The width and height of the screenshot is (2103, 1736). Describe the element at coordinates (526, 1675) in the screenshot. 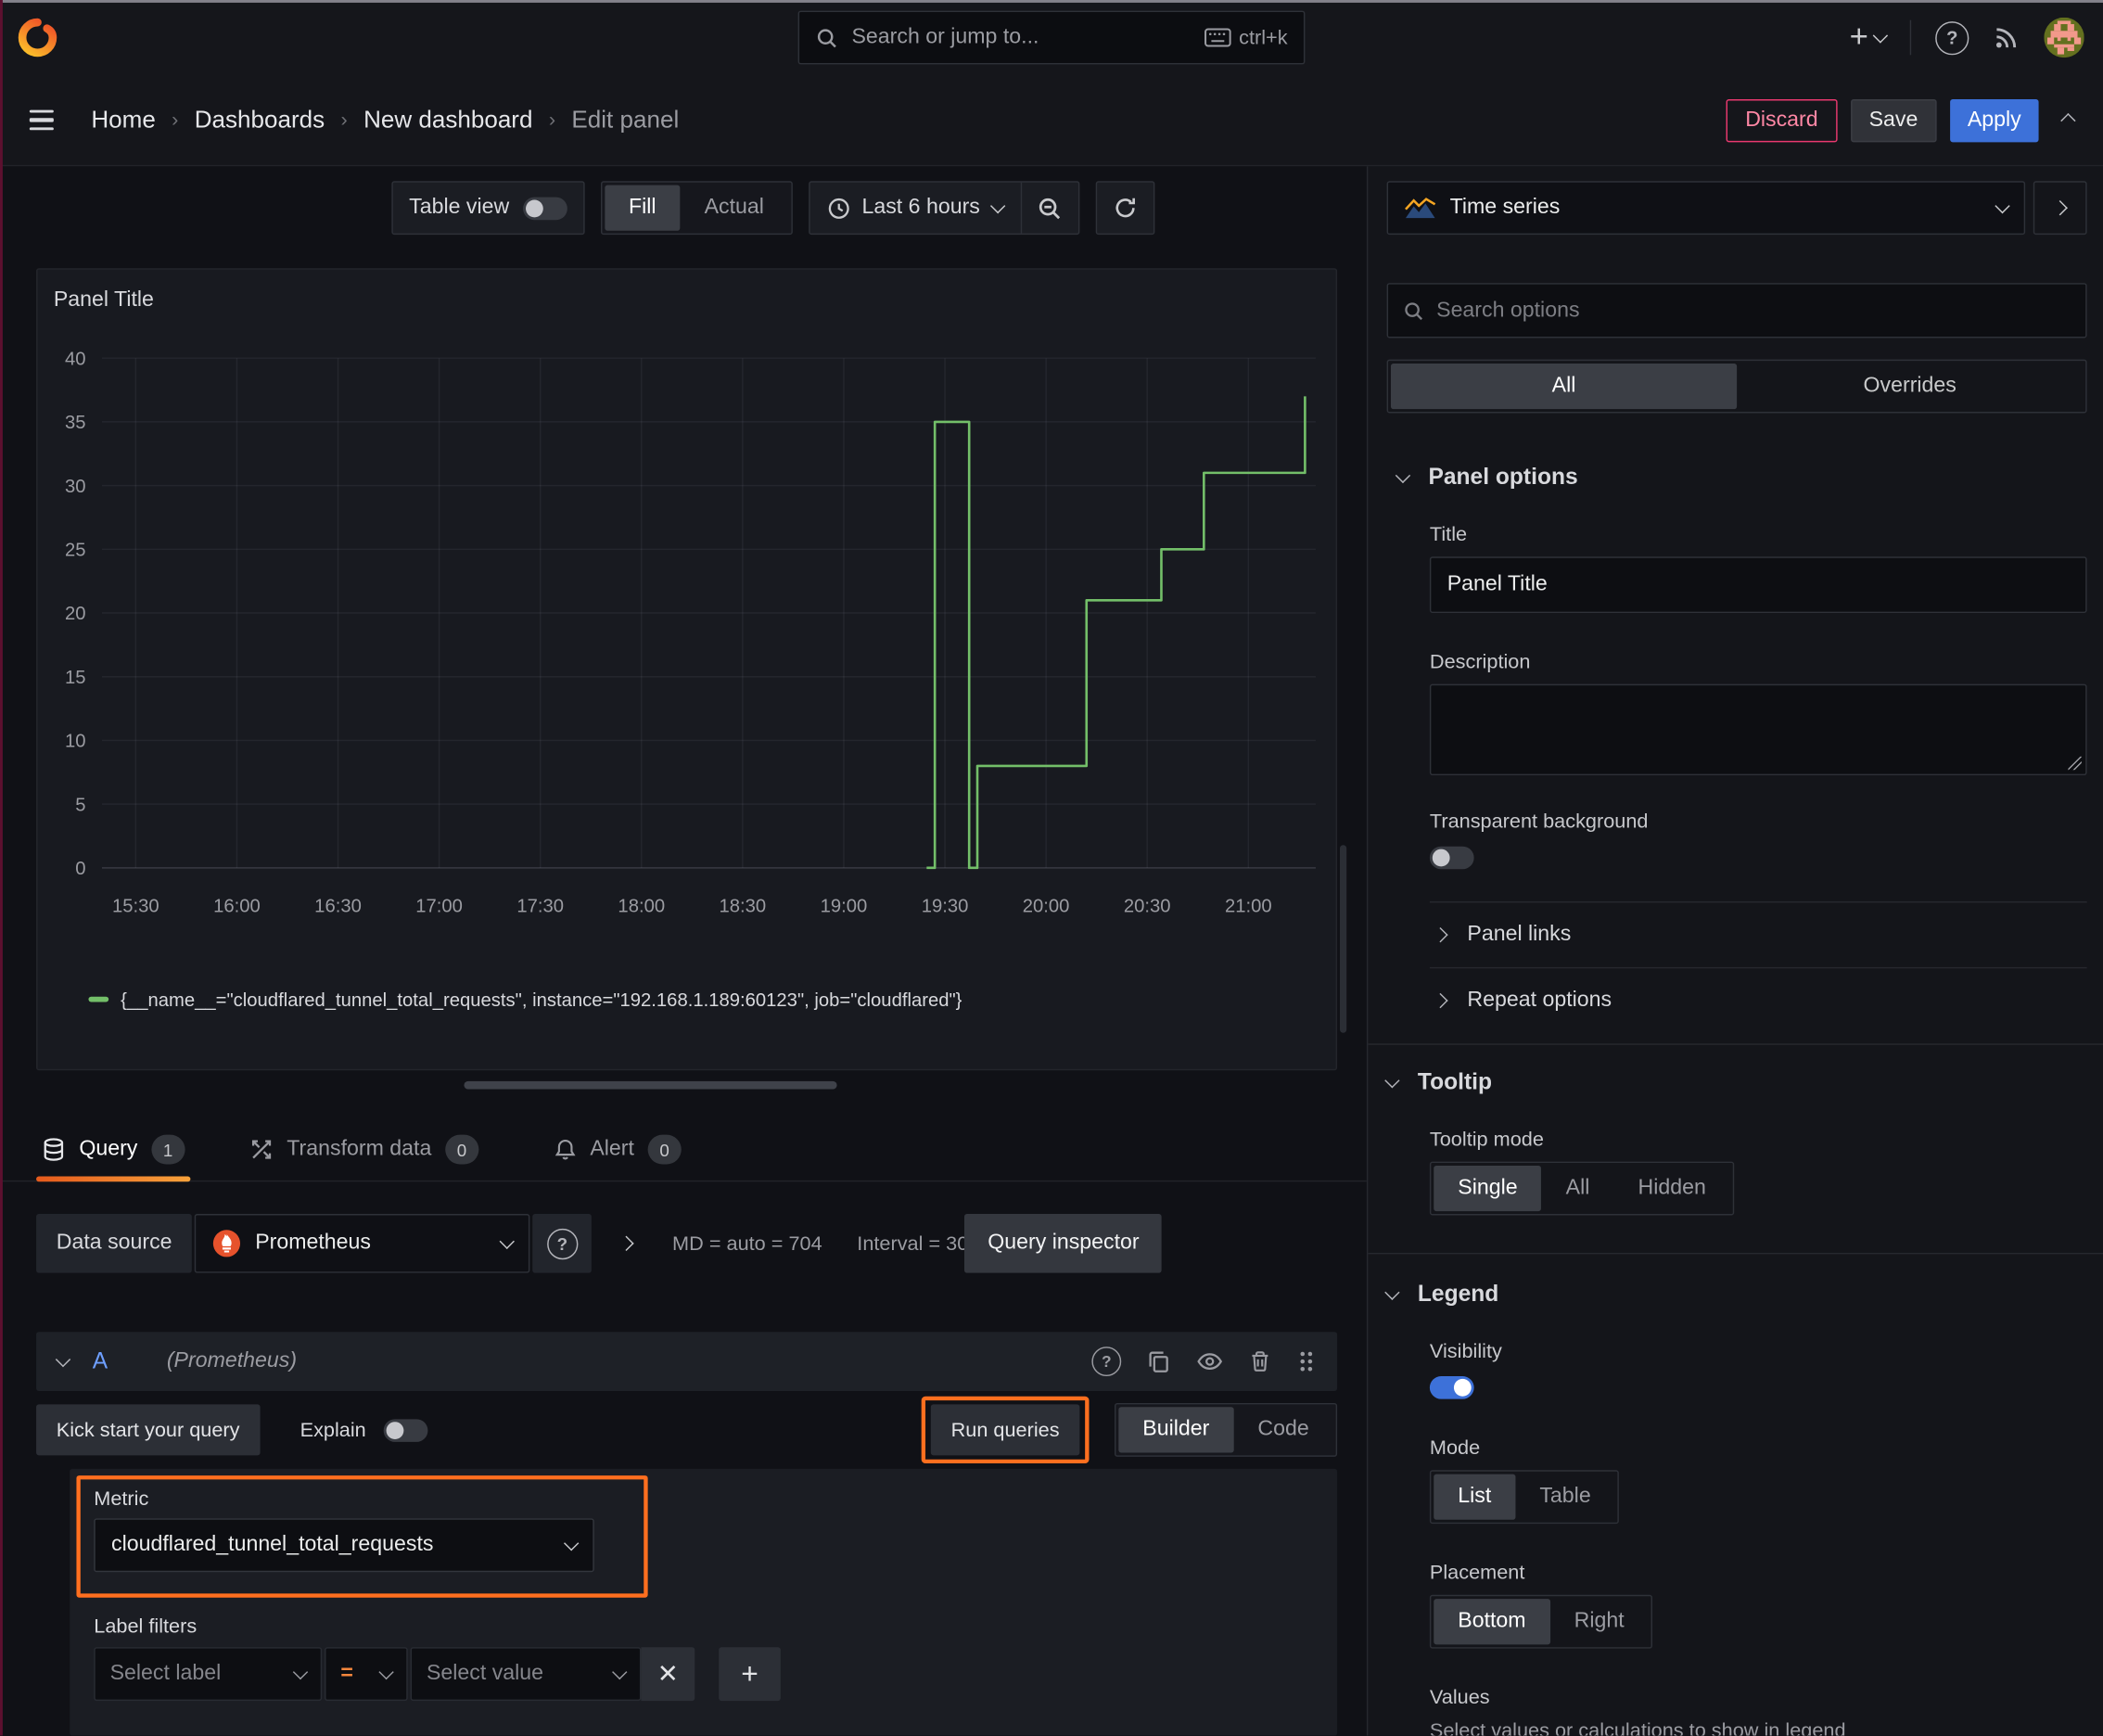

I see `select-value-dropdown: Select value` at that location.